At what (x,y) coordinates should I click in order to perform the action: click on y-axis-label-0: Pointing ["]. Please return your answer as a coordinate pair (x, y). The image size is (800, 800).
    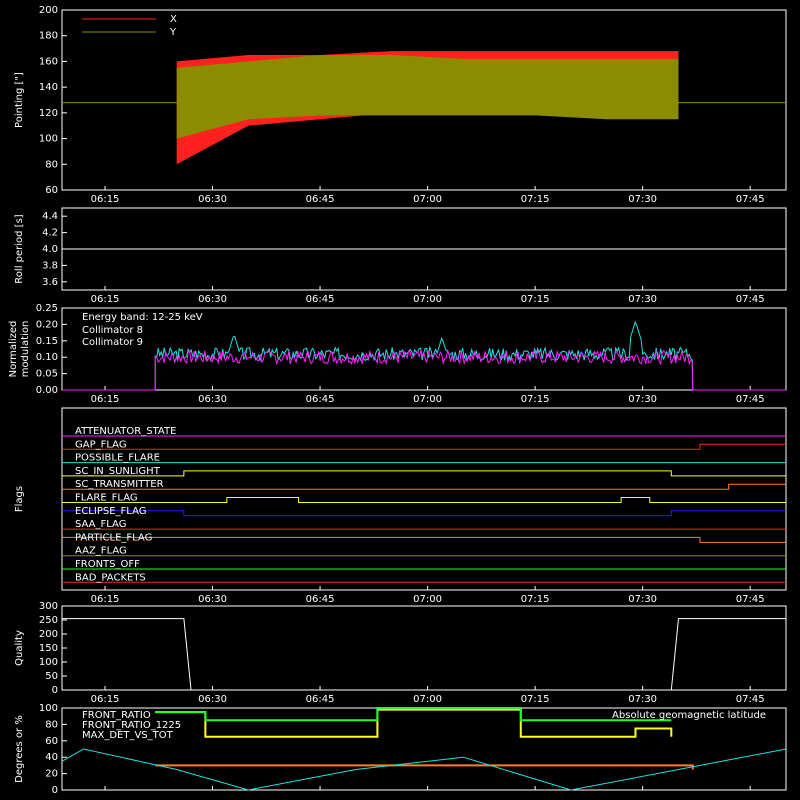
    Looking at the image, I should click on (19, 100).